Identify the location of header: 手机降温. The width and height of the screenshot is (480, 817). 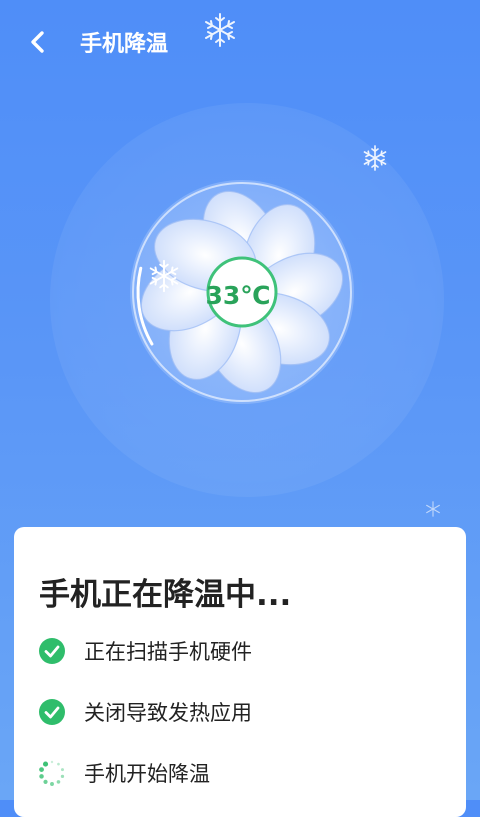
(240, 43).